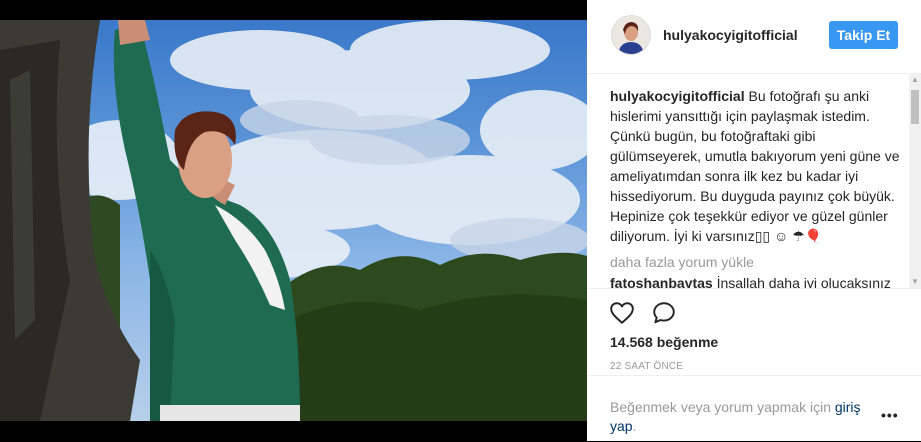 Image resolution: width=921 pixels, height=442 pixels. What do you see at coordinates (622, 313) in the screenshot?
I see `heart-outline-icon` at bounding box center [622, 313].